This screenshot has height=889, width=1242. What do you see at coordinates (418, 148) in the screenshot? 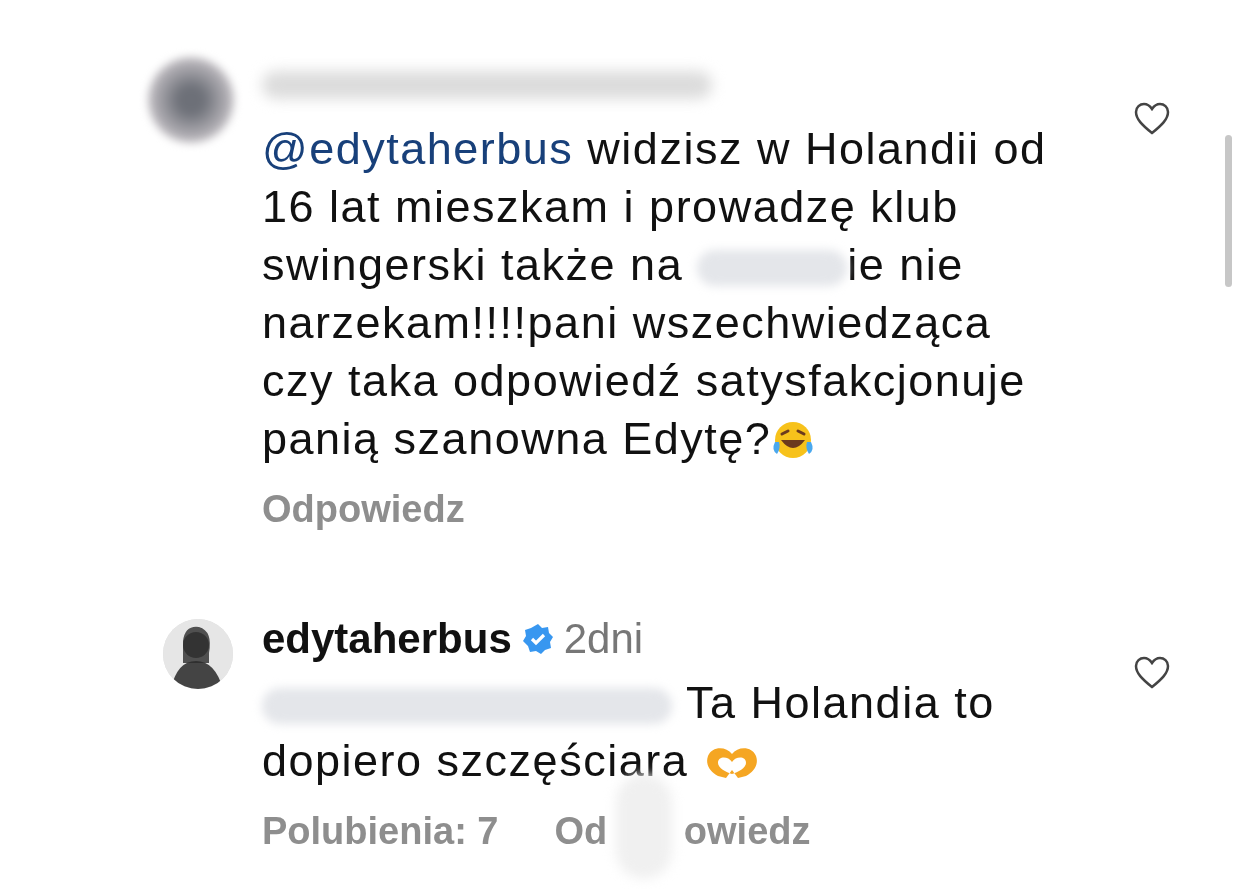
I see `mention-link: @edytaherbus` at bounding box center [418, 148].